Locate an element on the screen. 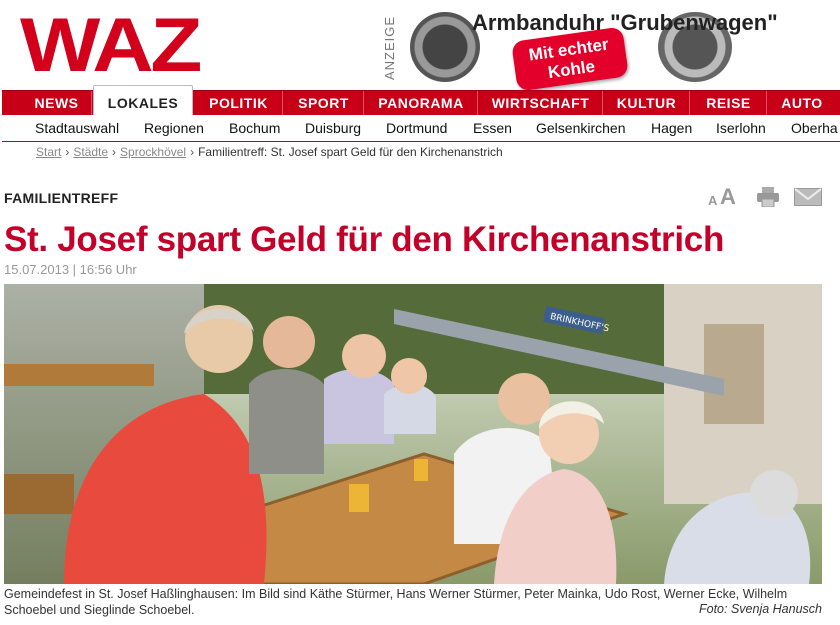 The height and width of the screenshot is (625, 840). font-increase-button: A is located at coordinates (728, 197).